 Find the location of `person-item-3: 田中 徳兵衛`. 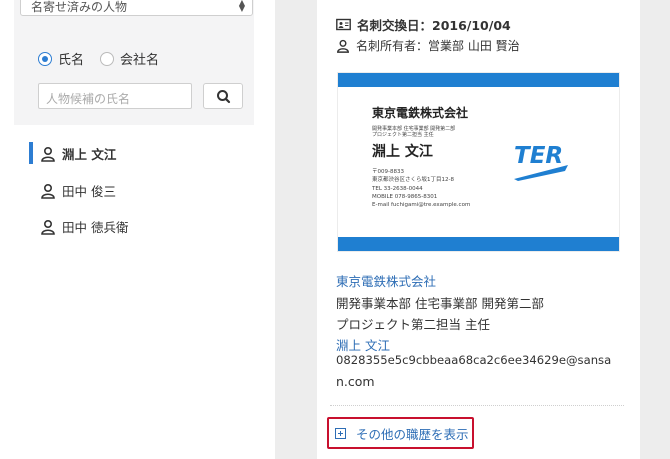

person-item-3: 田中 徳兵衛 is located at coordinates (84, 226).